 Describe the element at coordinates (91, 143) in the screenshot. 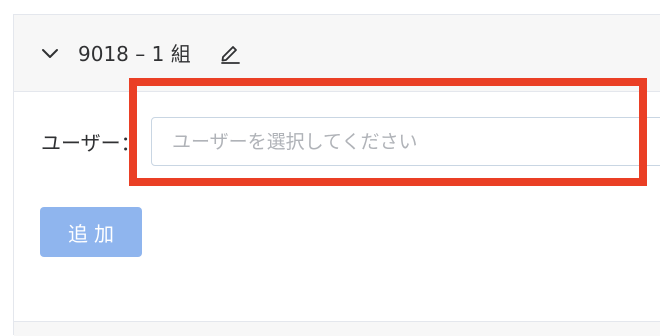

I see `user-field-label: ユーザー：` at that location.